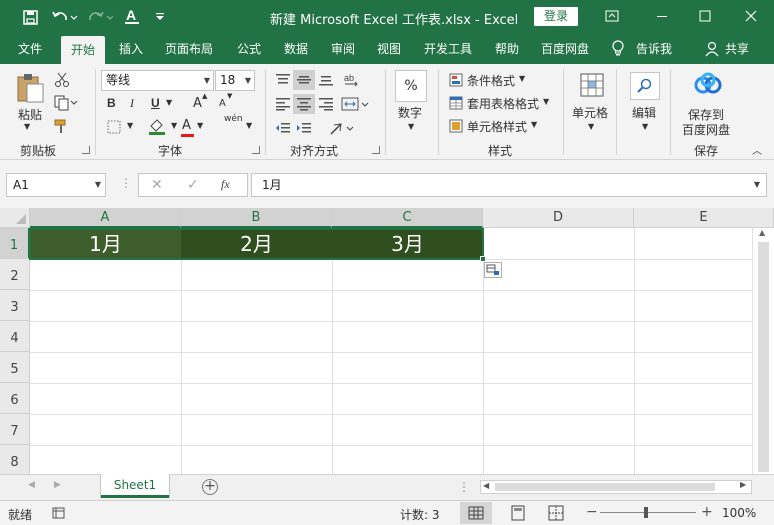 The height and width of the screenshot is (525, 774). Describe the element at coordinates (15, 429) in the screenshot. I see `row-header-7: 7` at that location.